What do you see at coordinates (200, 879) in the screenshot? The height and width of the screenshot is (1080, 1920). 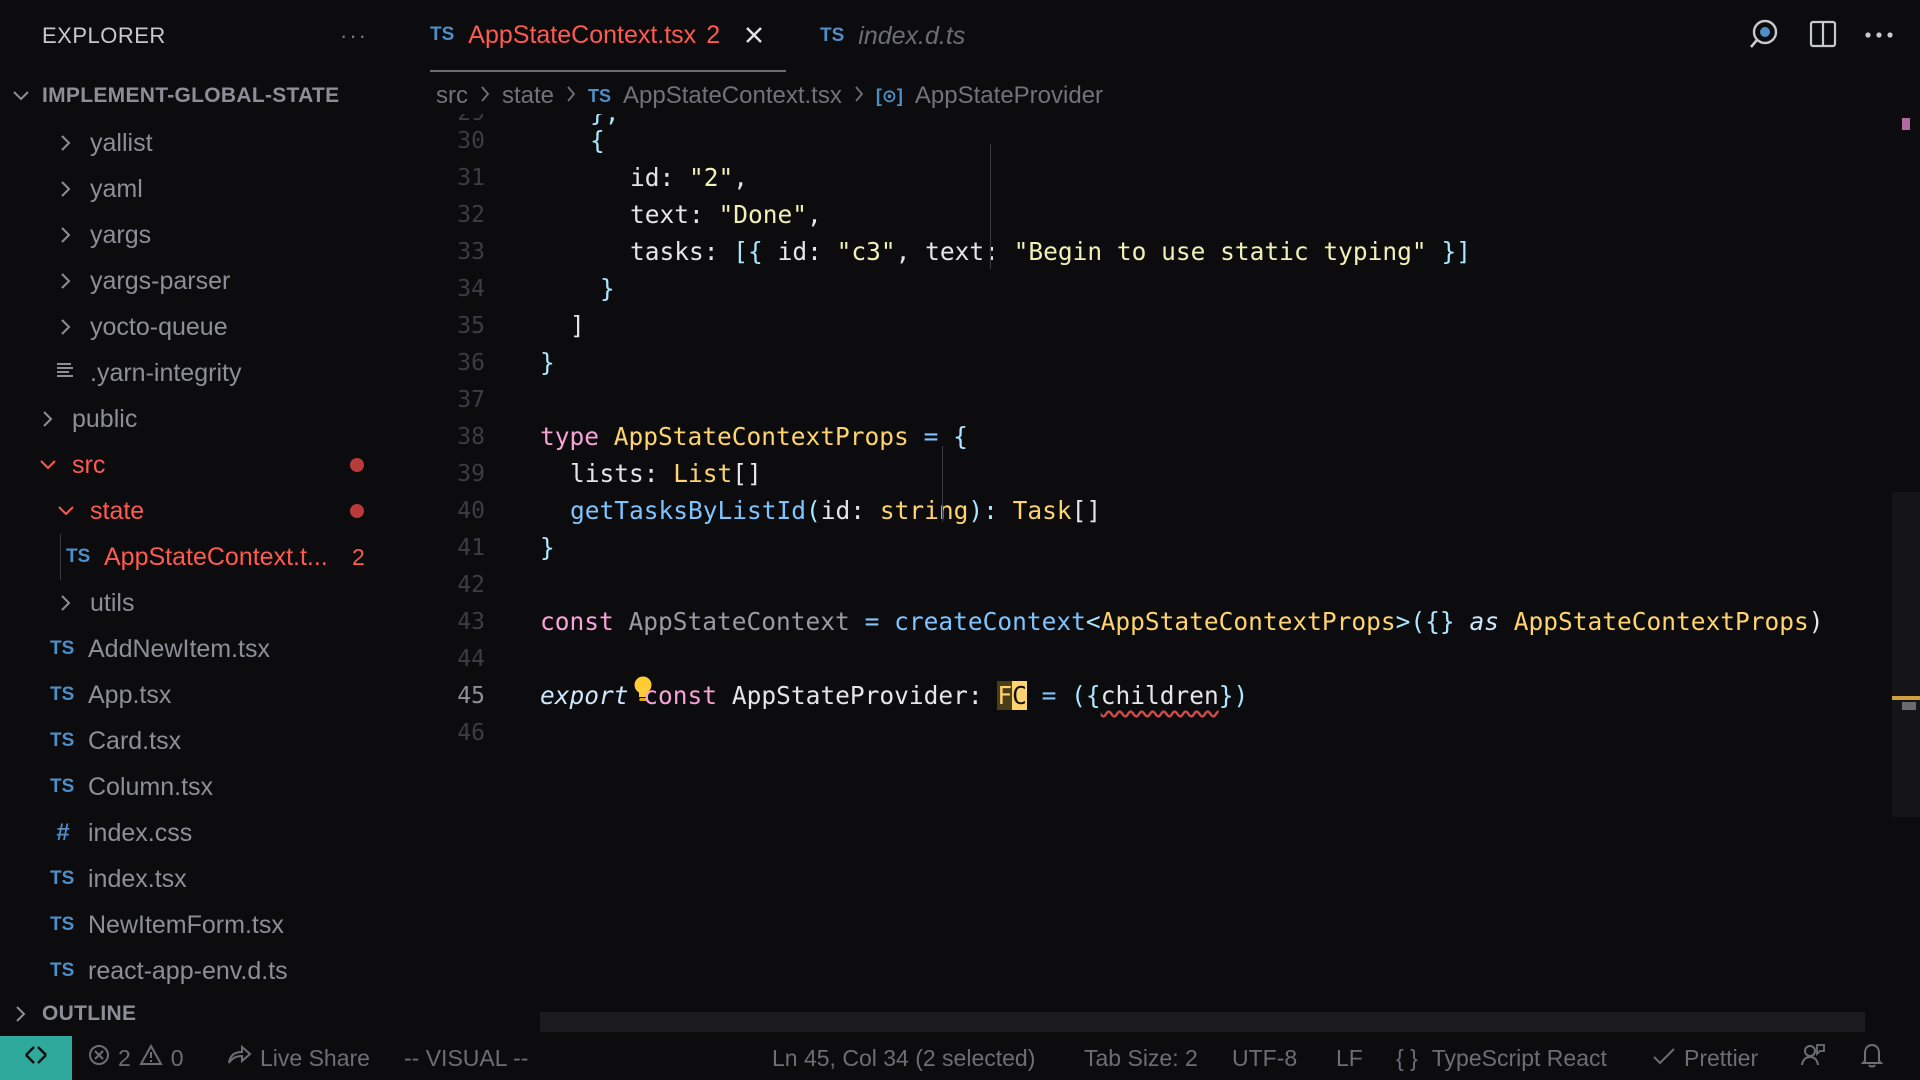 I see `tree-item-index-tsx: TS index.tsx` at bounding box center [200, 879].